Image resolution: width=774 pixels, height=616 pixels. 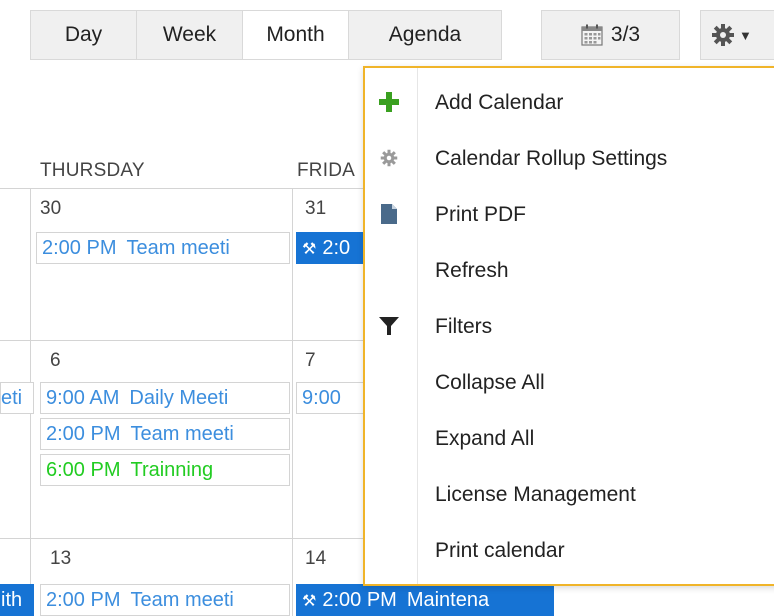 What do you see at coordinates (569, 218) in the screenshot?
I see `menu-item-print-pdf: Print PDF` at bounding box center [569, 218].